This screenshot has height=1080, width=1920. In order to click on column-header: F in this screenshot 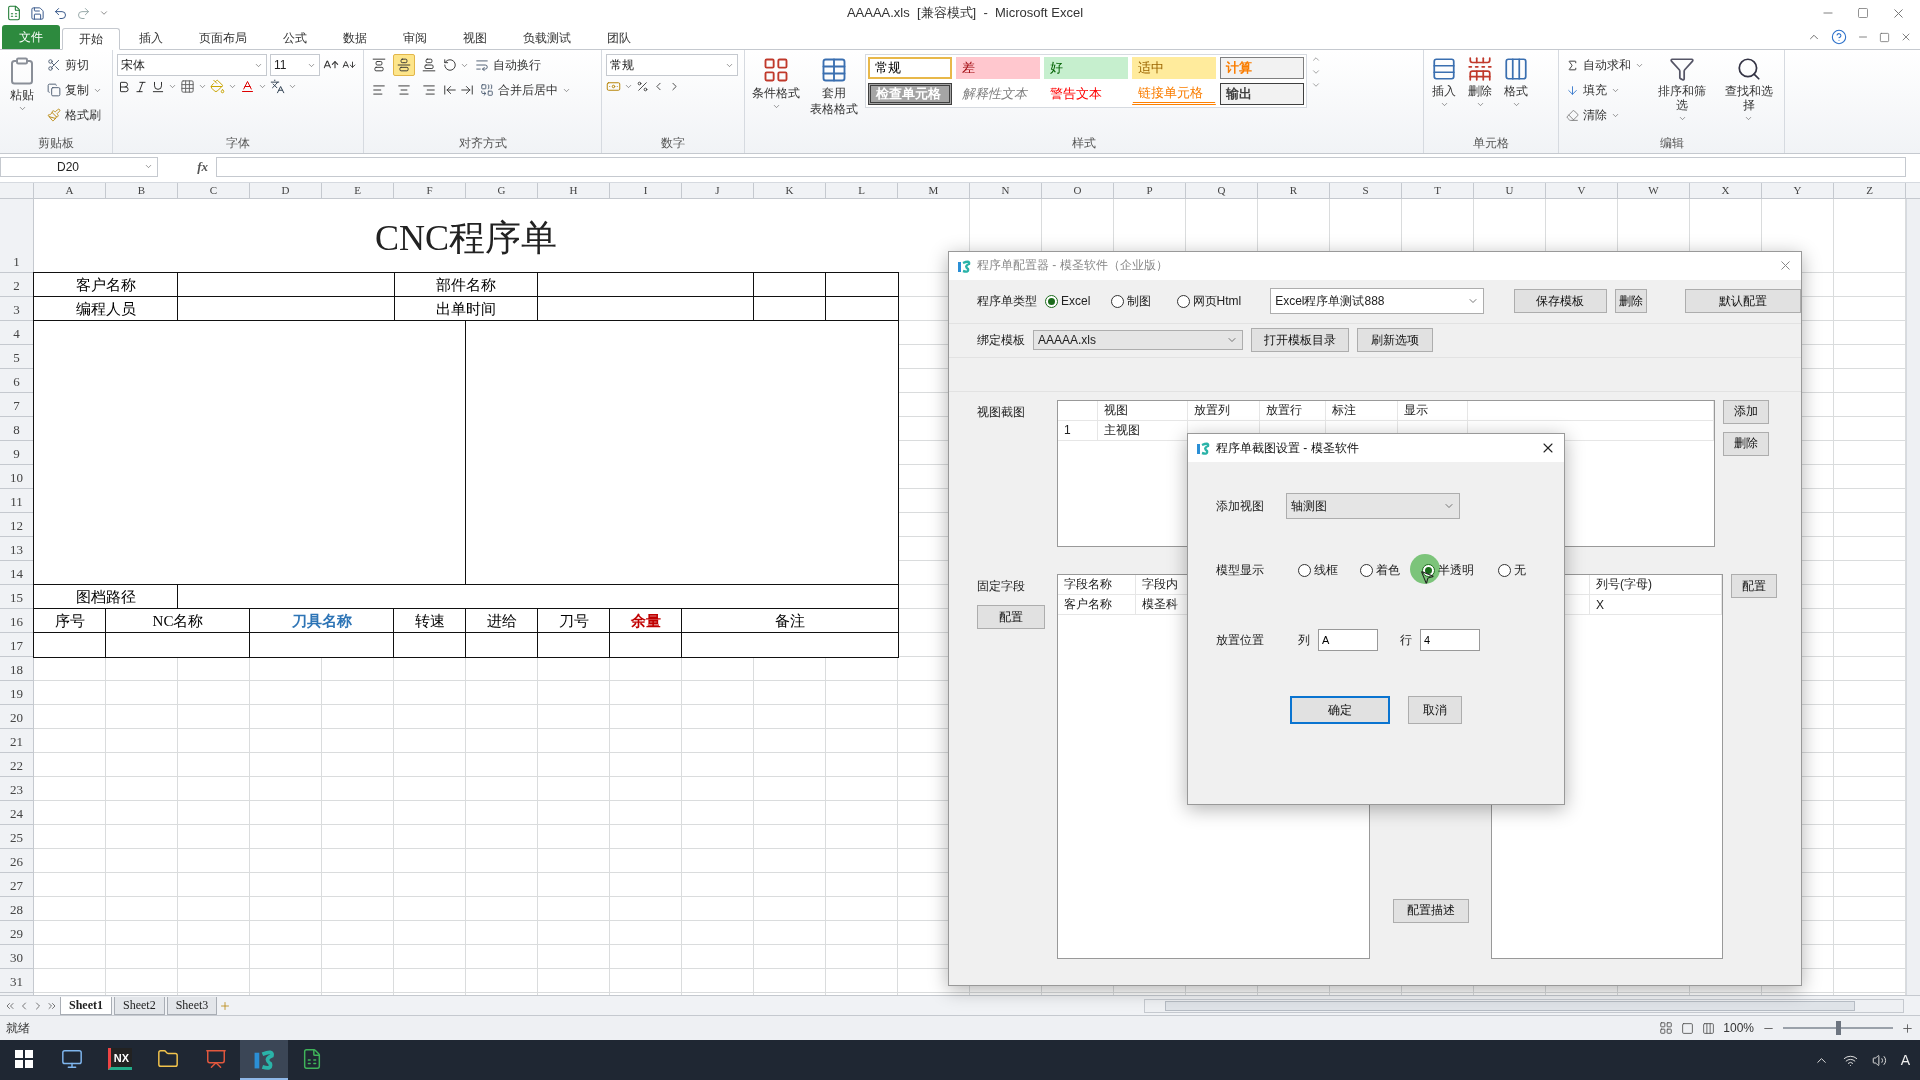, I will do `click(430, 190)`.